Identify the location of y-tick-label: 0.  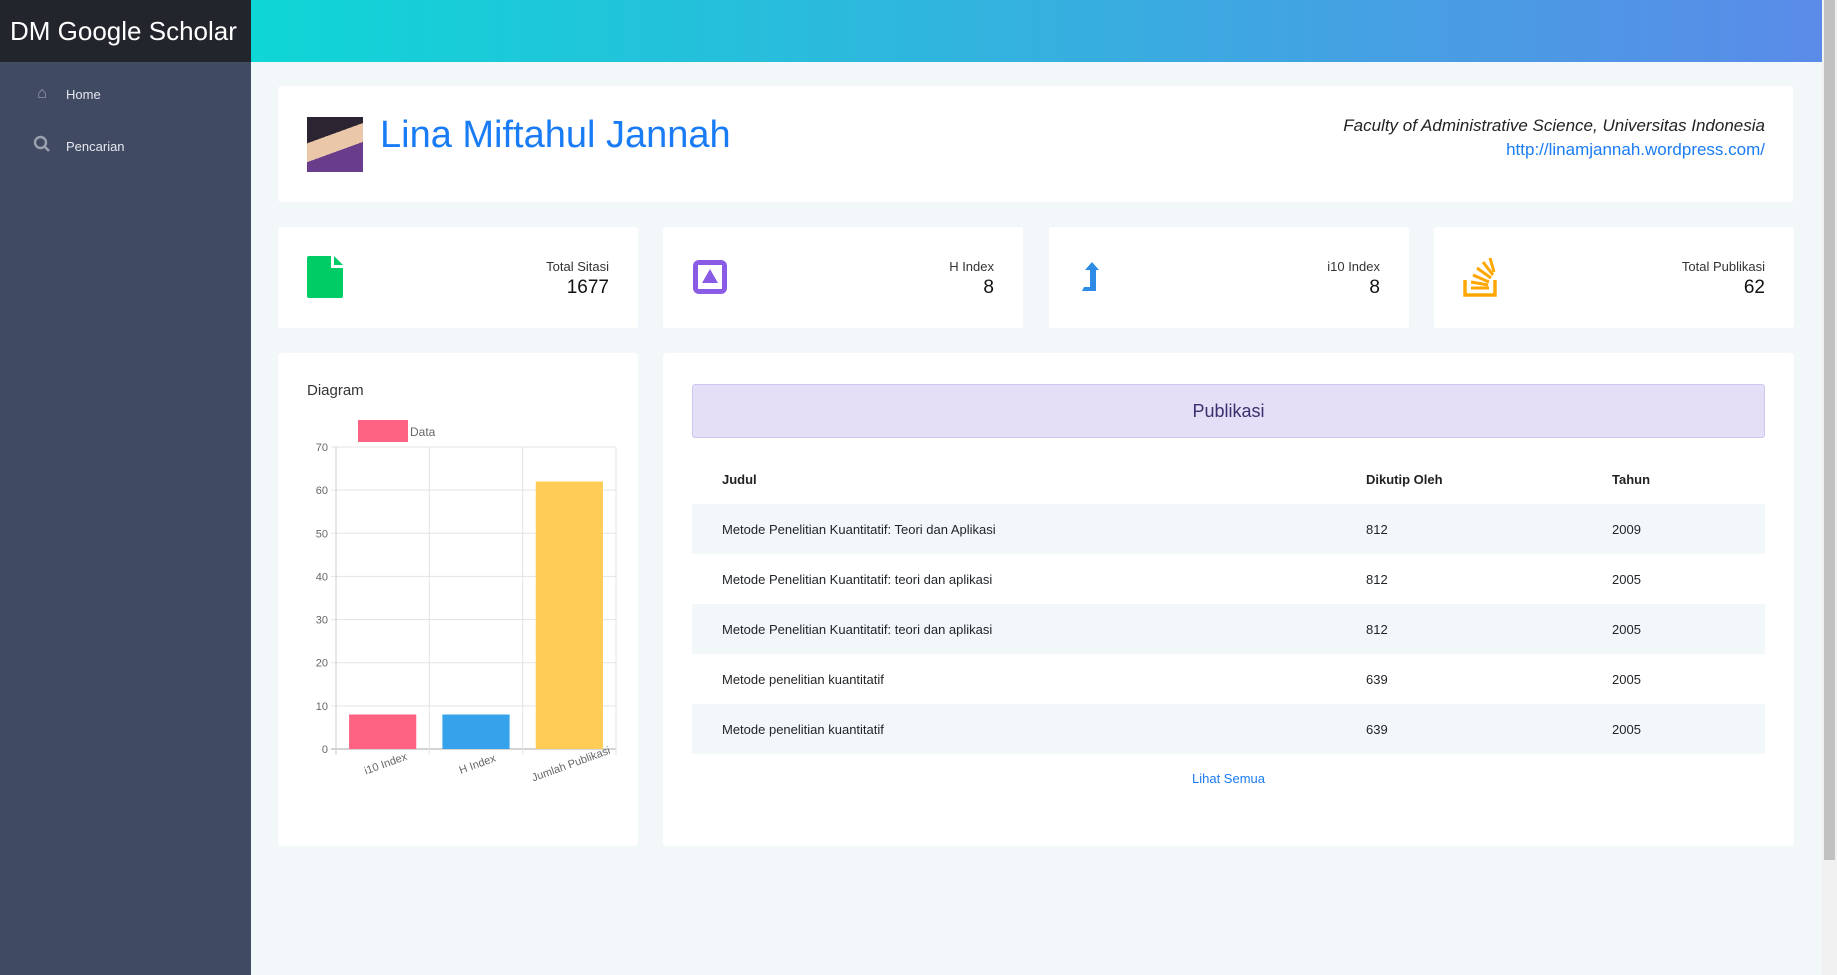
(325, 750).